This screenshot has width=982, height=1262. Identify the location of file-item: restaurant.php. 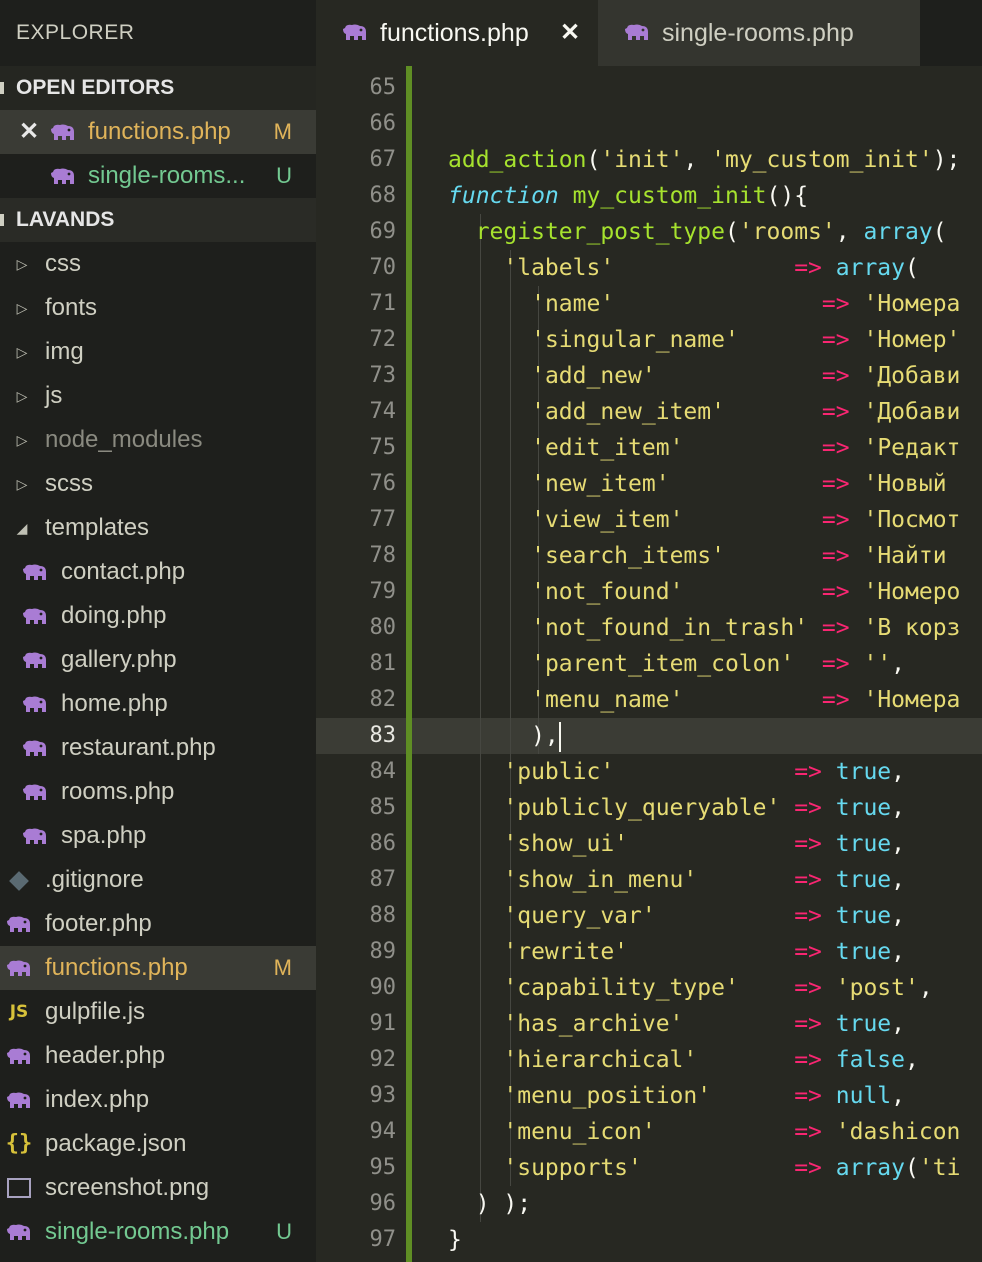
(158, 748).